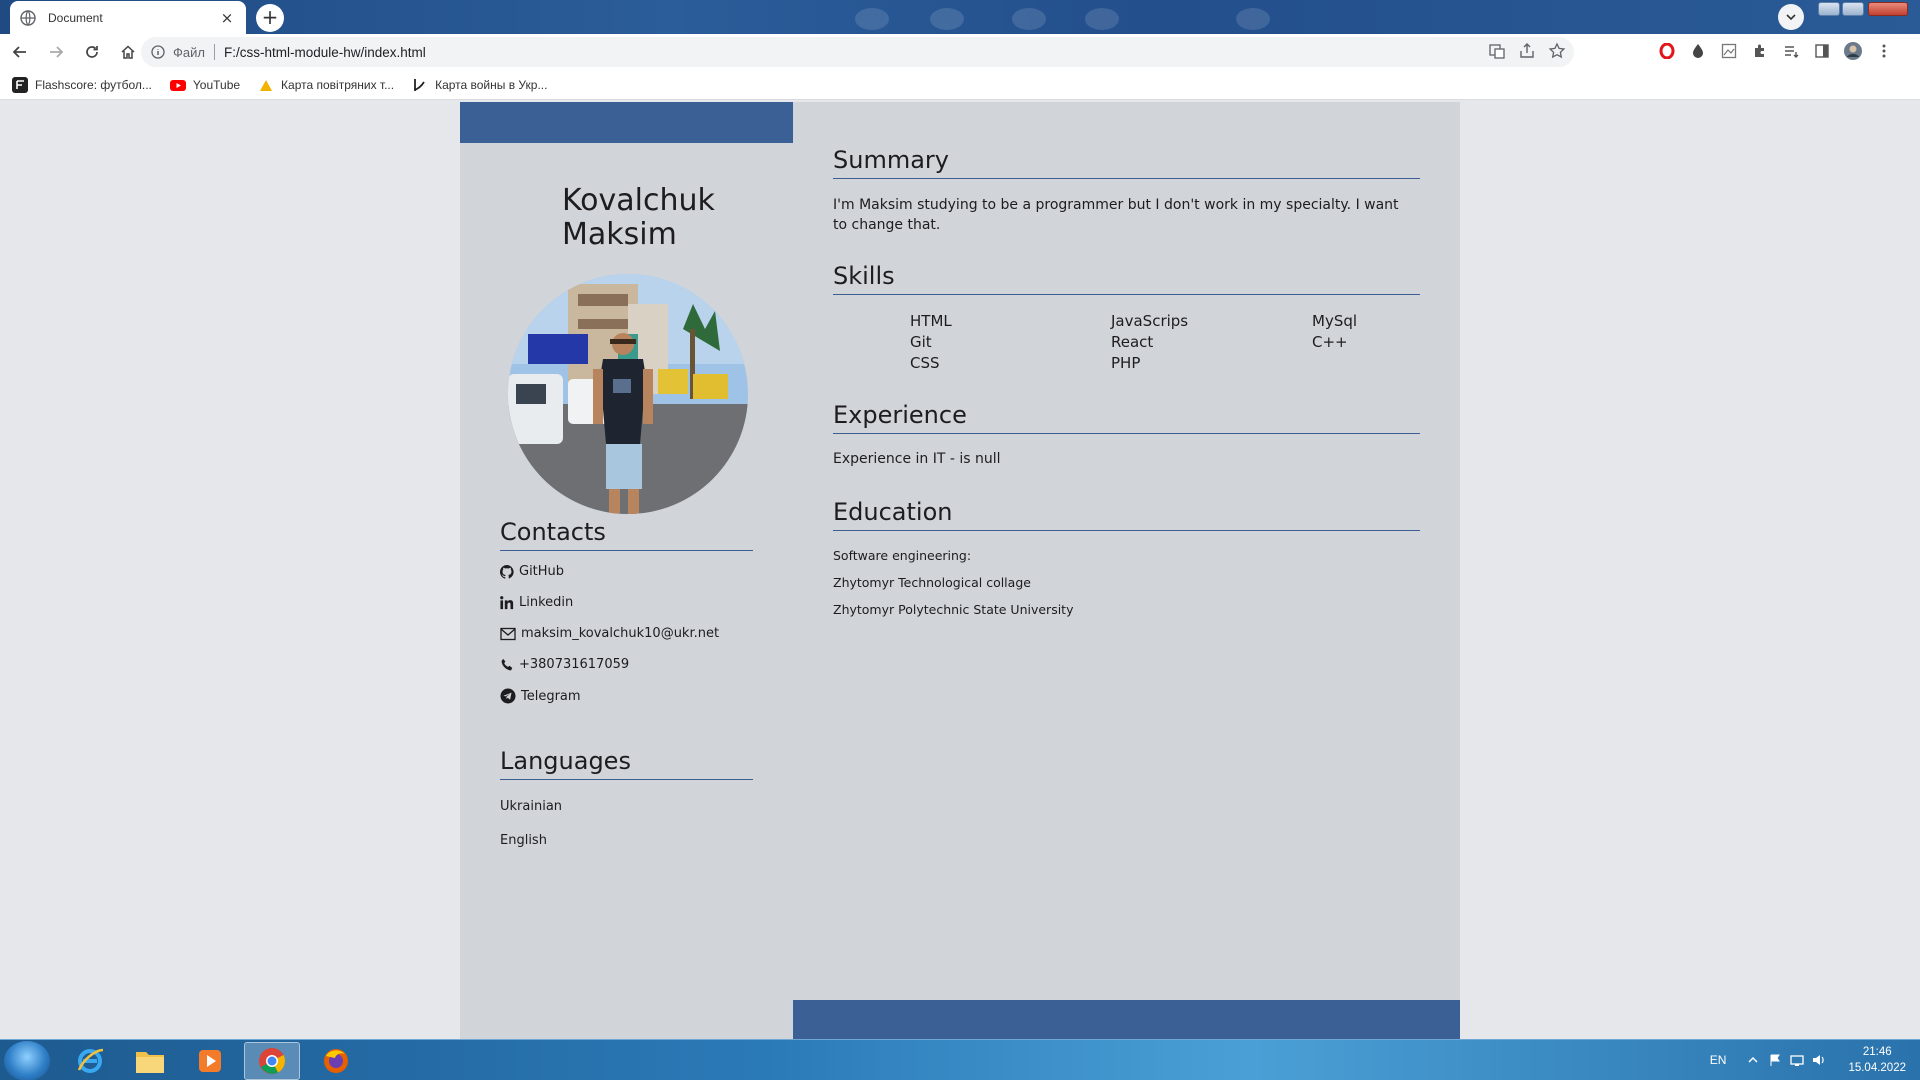 The height and width of the screenshot is (1080, 1920). What do you see at coordinates (20, 84) in the screenshot?
I see `flashscore-icon` at bounding box center [20, 84].